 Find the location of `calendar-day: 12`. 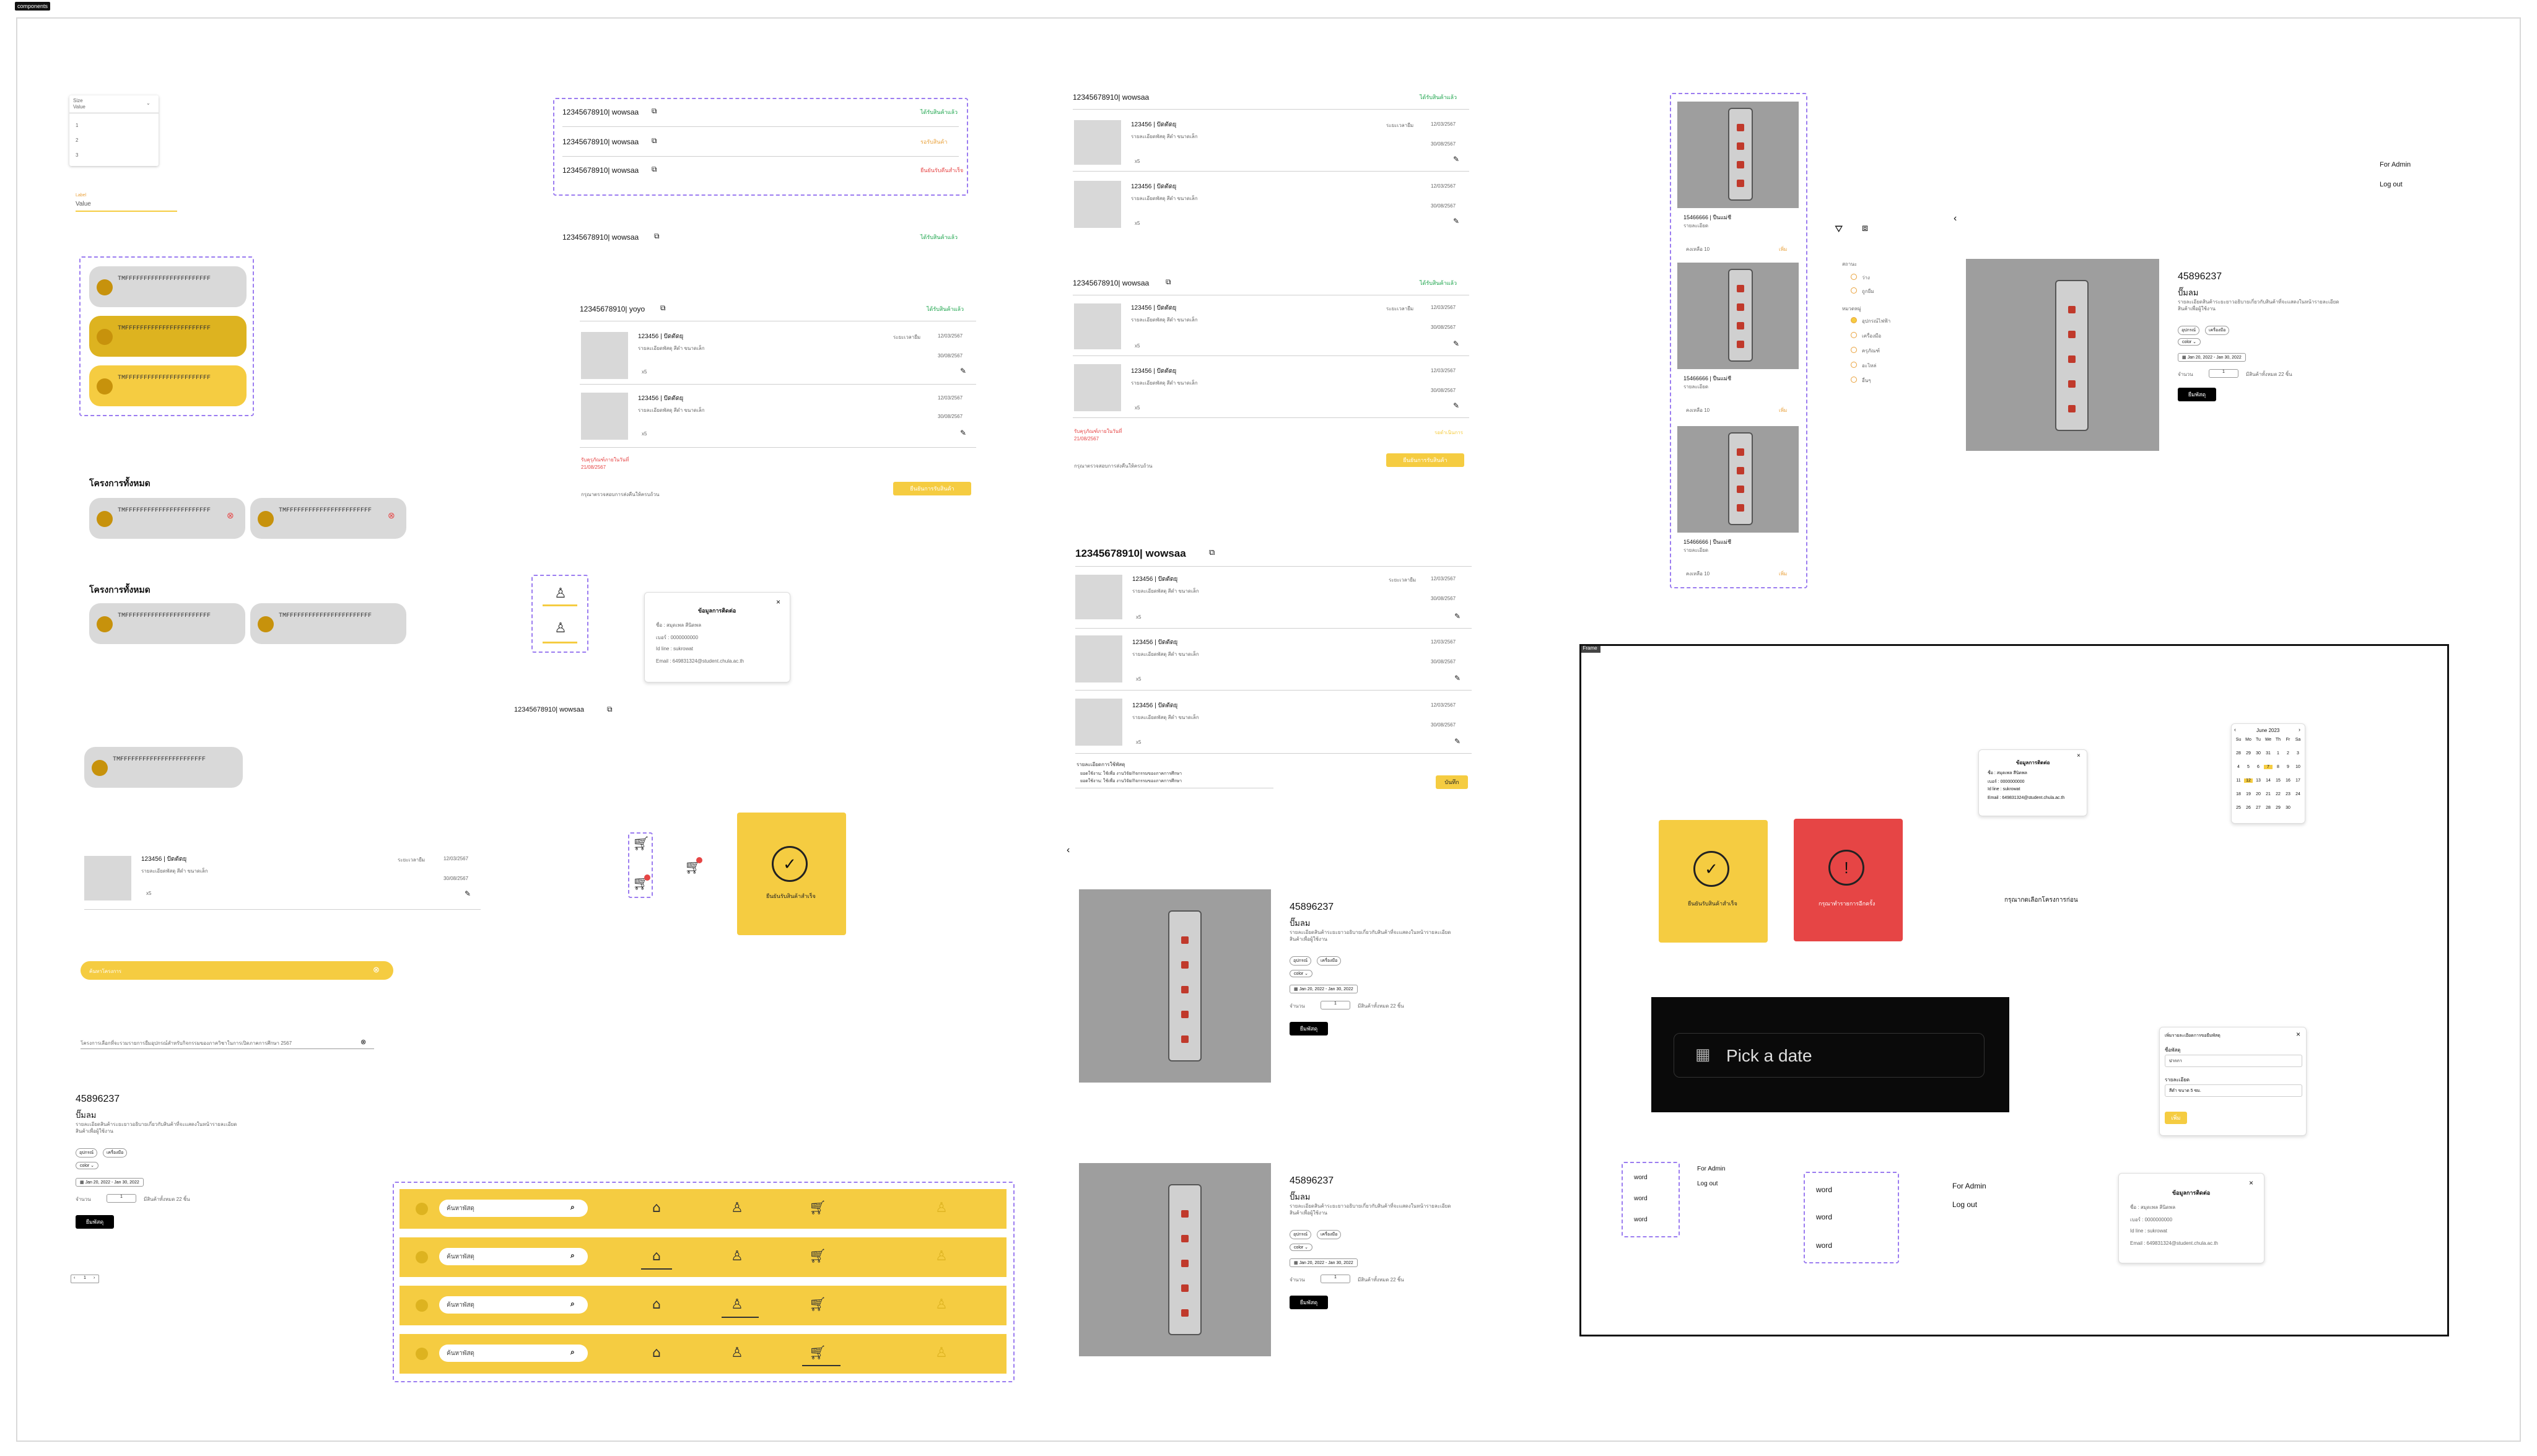

calendar-day: 12 is located at coordinates (2248, 781).